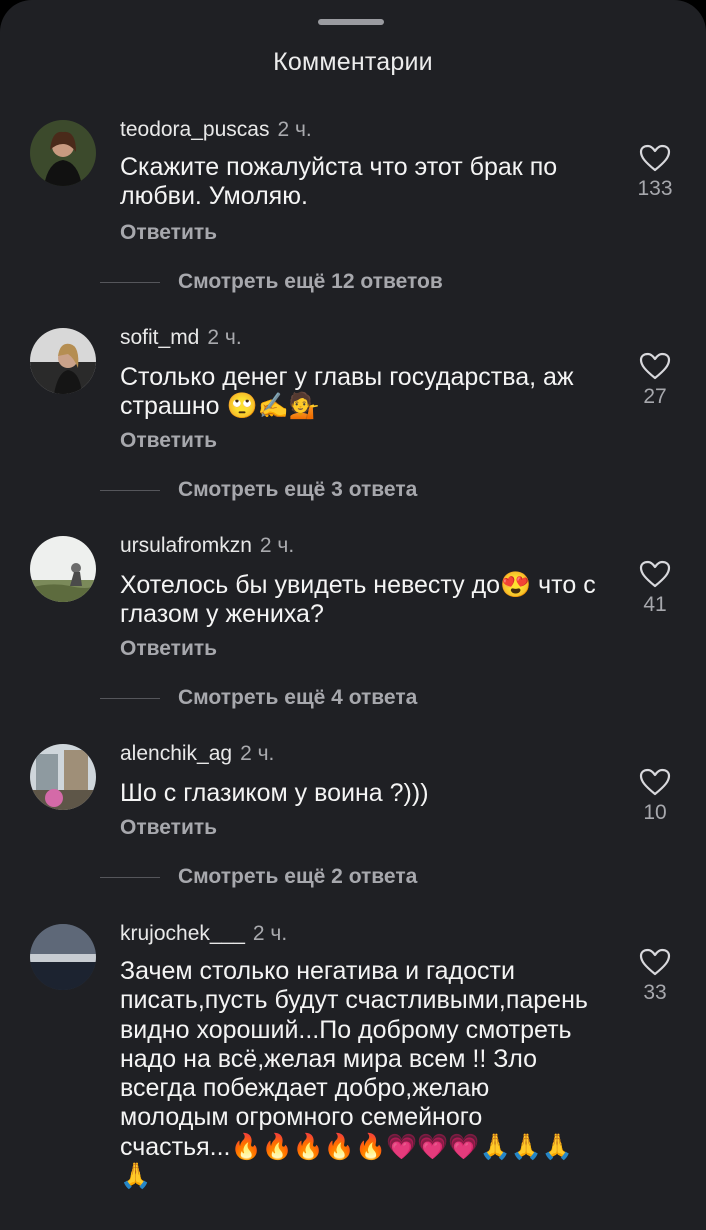  What do you see at coordinates (181, 338) in the screenshot?
I see `comment-username: sofit_md 2 ч.` at bounding box center [181, 338].